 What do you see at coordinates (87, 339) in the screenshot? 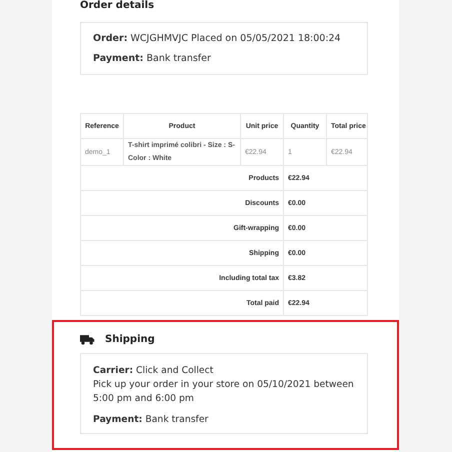
I see `truck-icon` at bounding box center [87, 339].